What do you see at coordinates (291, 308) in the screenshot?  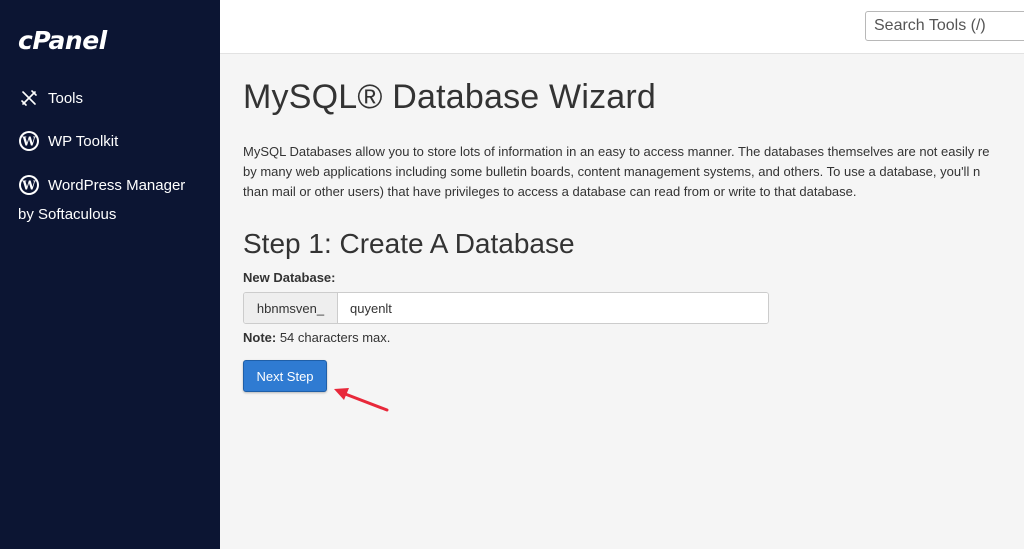 I see `database-prefix: hbnmsven_` at bounding box center [291, 308].